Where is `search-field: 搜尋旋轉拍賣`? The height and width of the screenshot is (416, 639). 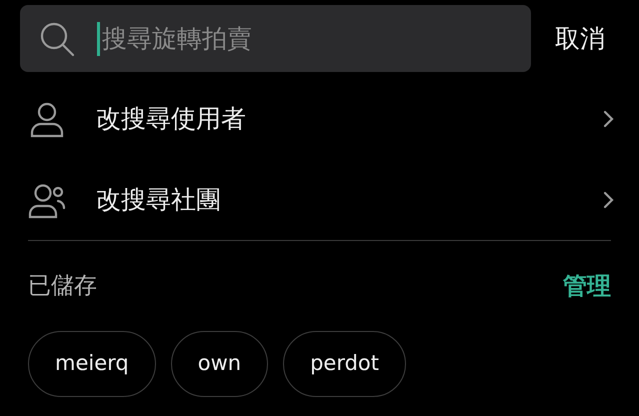 search-field: 搜尋旋轉拍賣 is located at coordinates (275, 38).